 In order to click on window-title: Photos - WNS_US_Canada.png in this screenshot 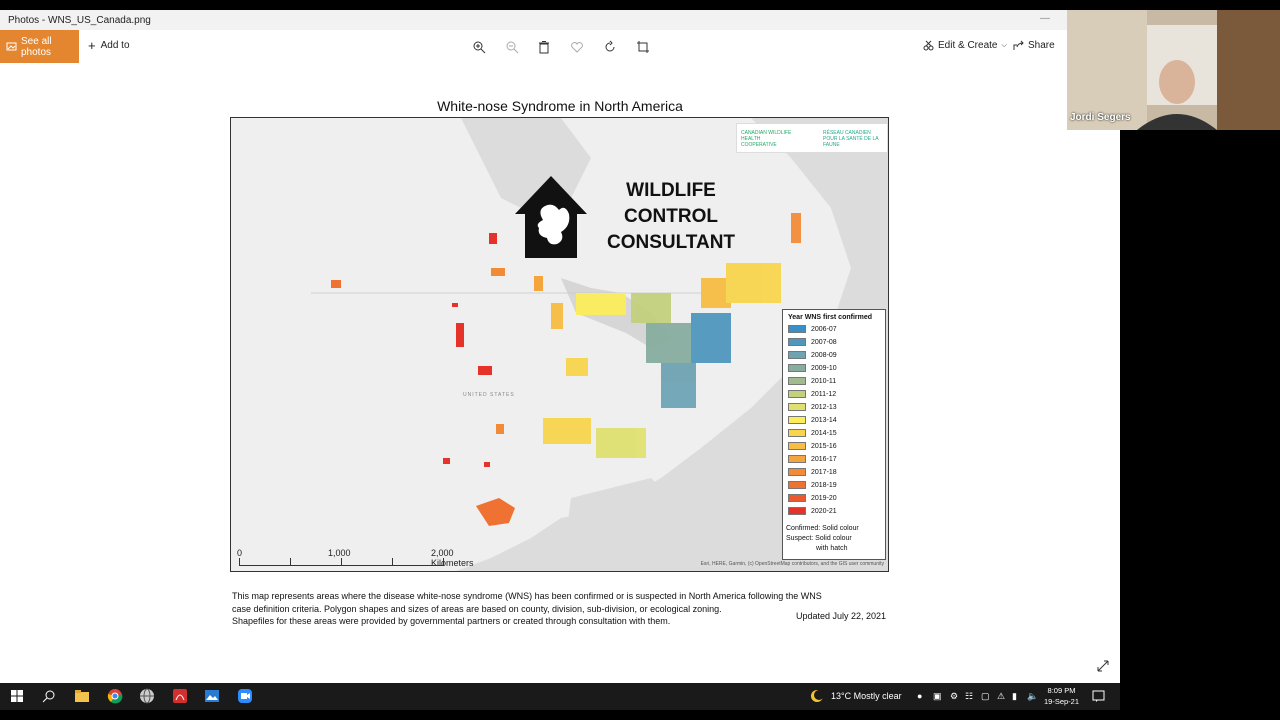, I will do `click(79, 20)`.